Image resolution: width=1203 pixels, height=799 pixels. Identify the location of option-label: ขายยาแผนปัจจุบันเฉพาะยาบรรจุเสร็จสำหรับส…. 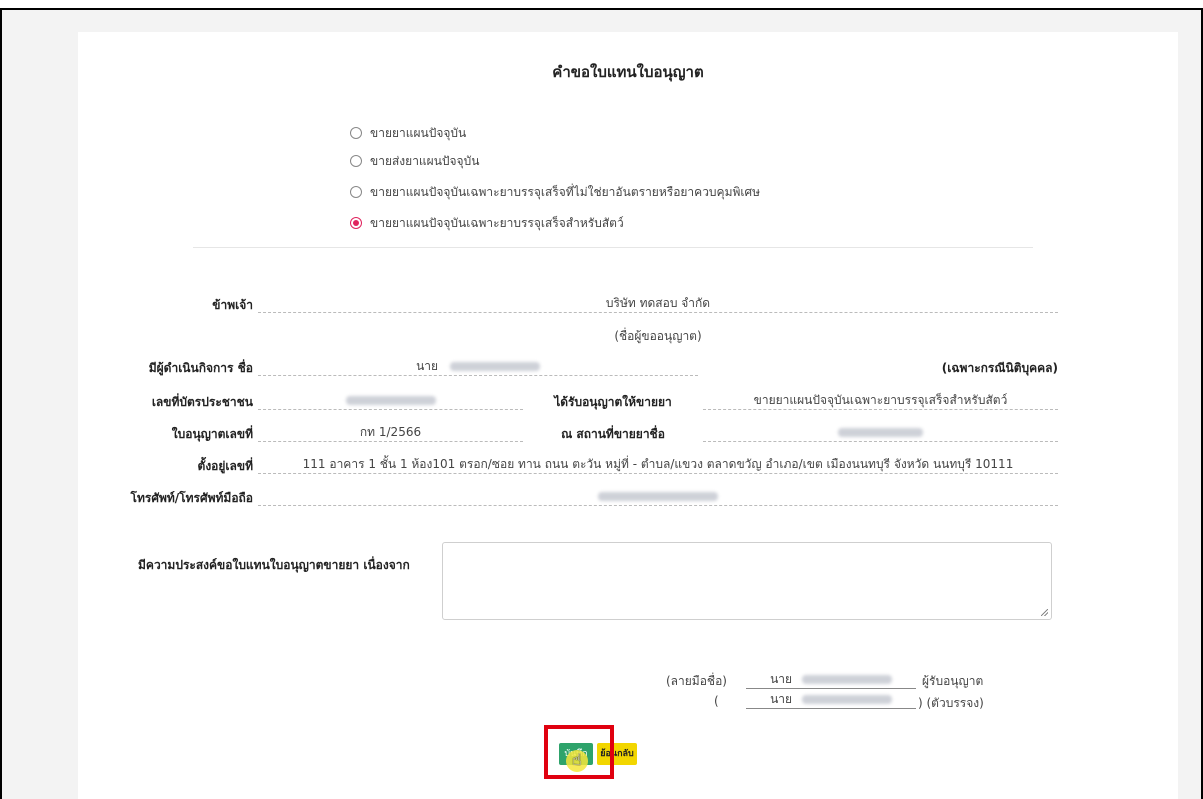
(497, 222).